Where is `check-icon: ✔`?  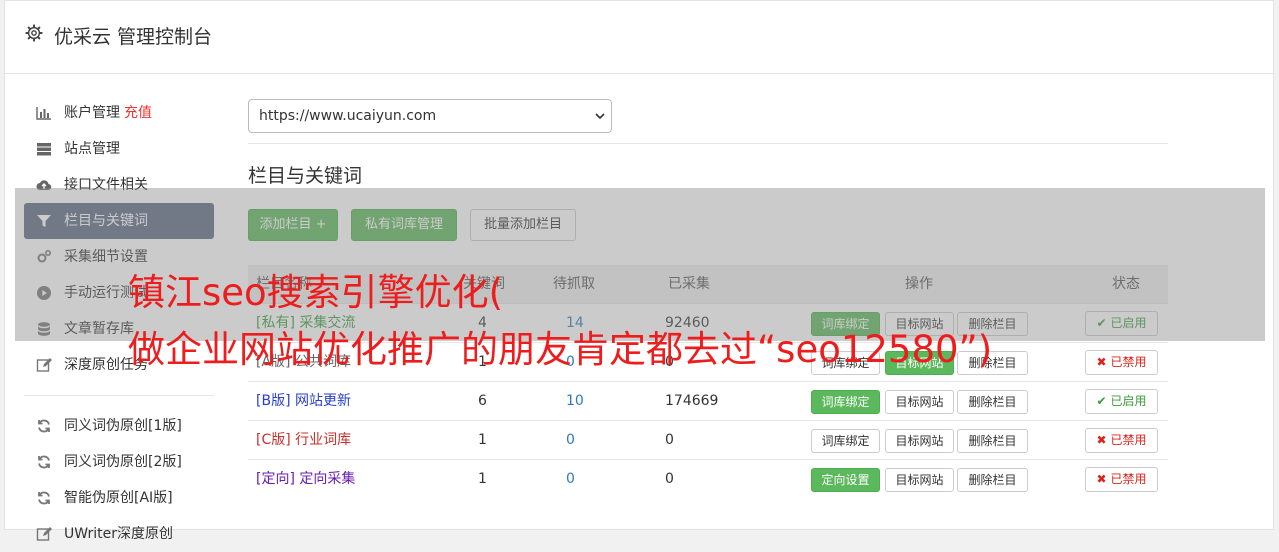 check-icon: ✔ is located at coordinates (1101, 401).